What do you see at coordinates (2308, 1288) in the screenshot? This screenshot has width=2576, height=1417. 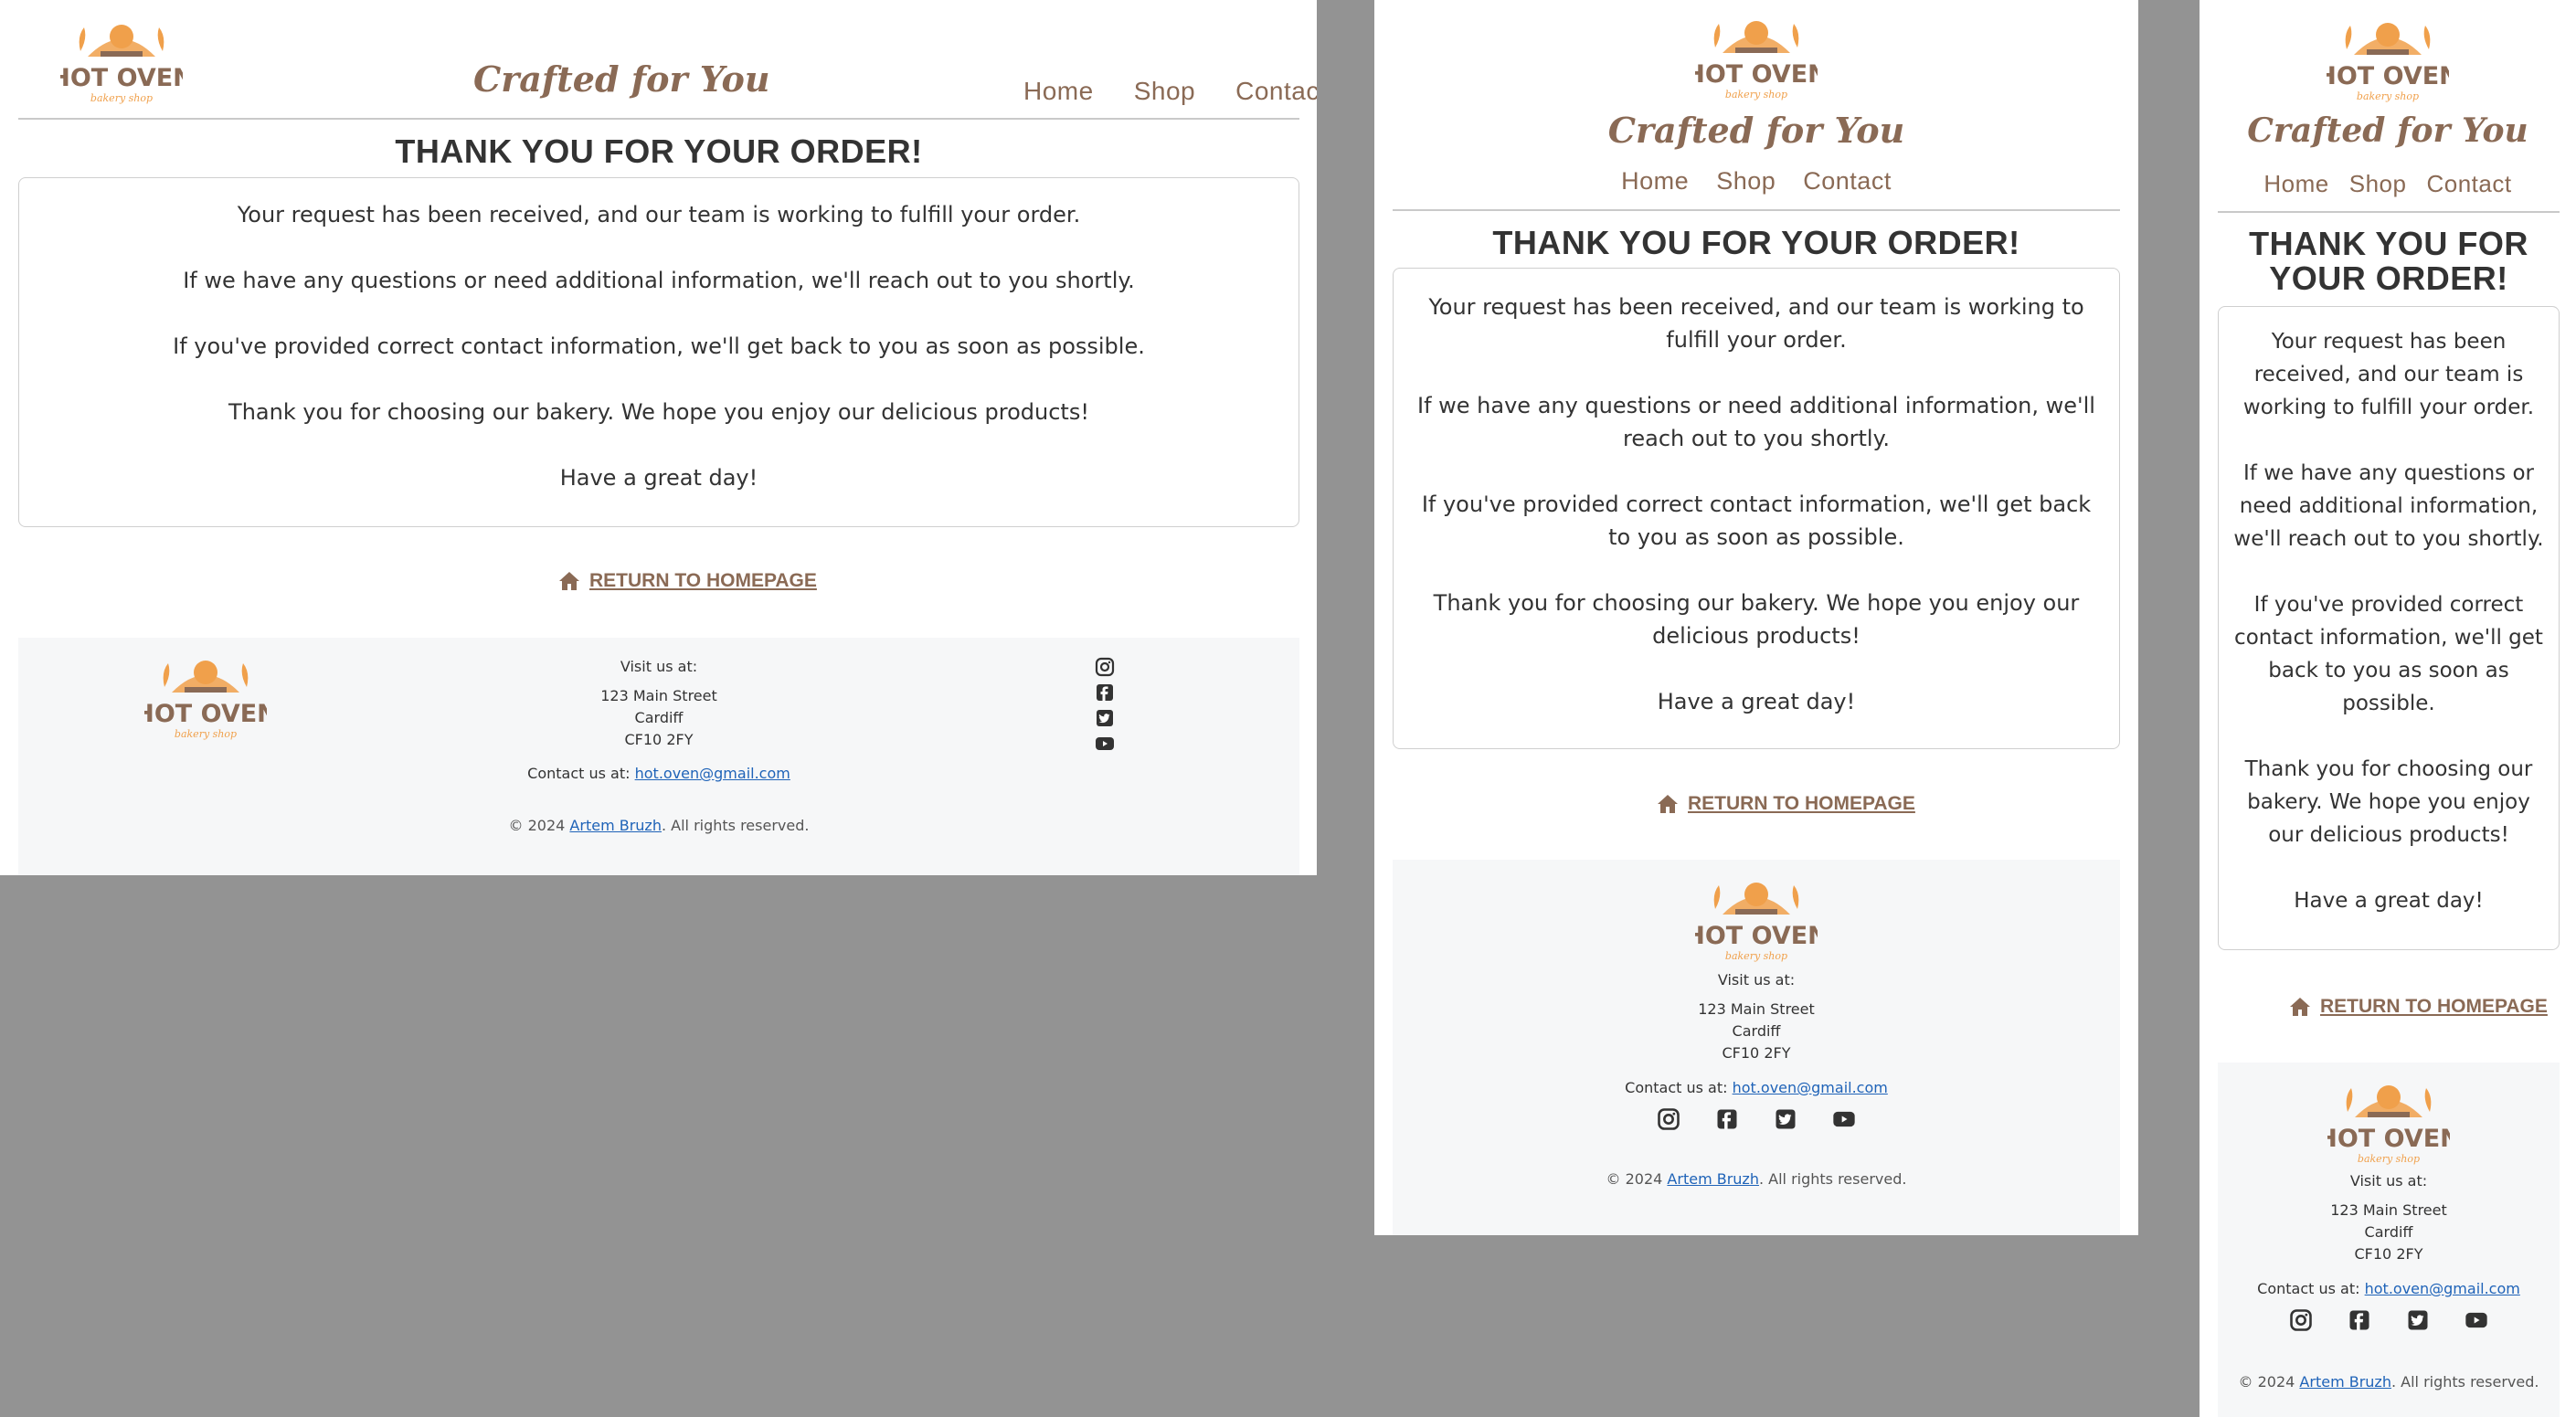 I see `contact-label: Contact us at:` at bounding box center [2308, 1288].